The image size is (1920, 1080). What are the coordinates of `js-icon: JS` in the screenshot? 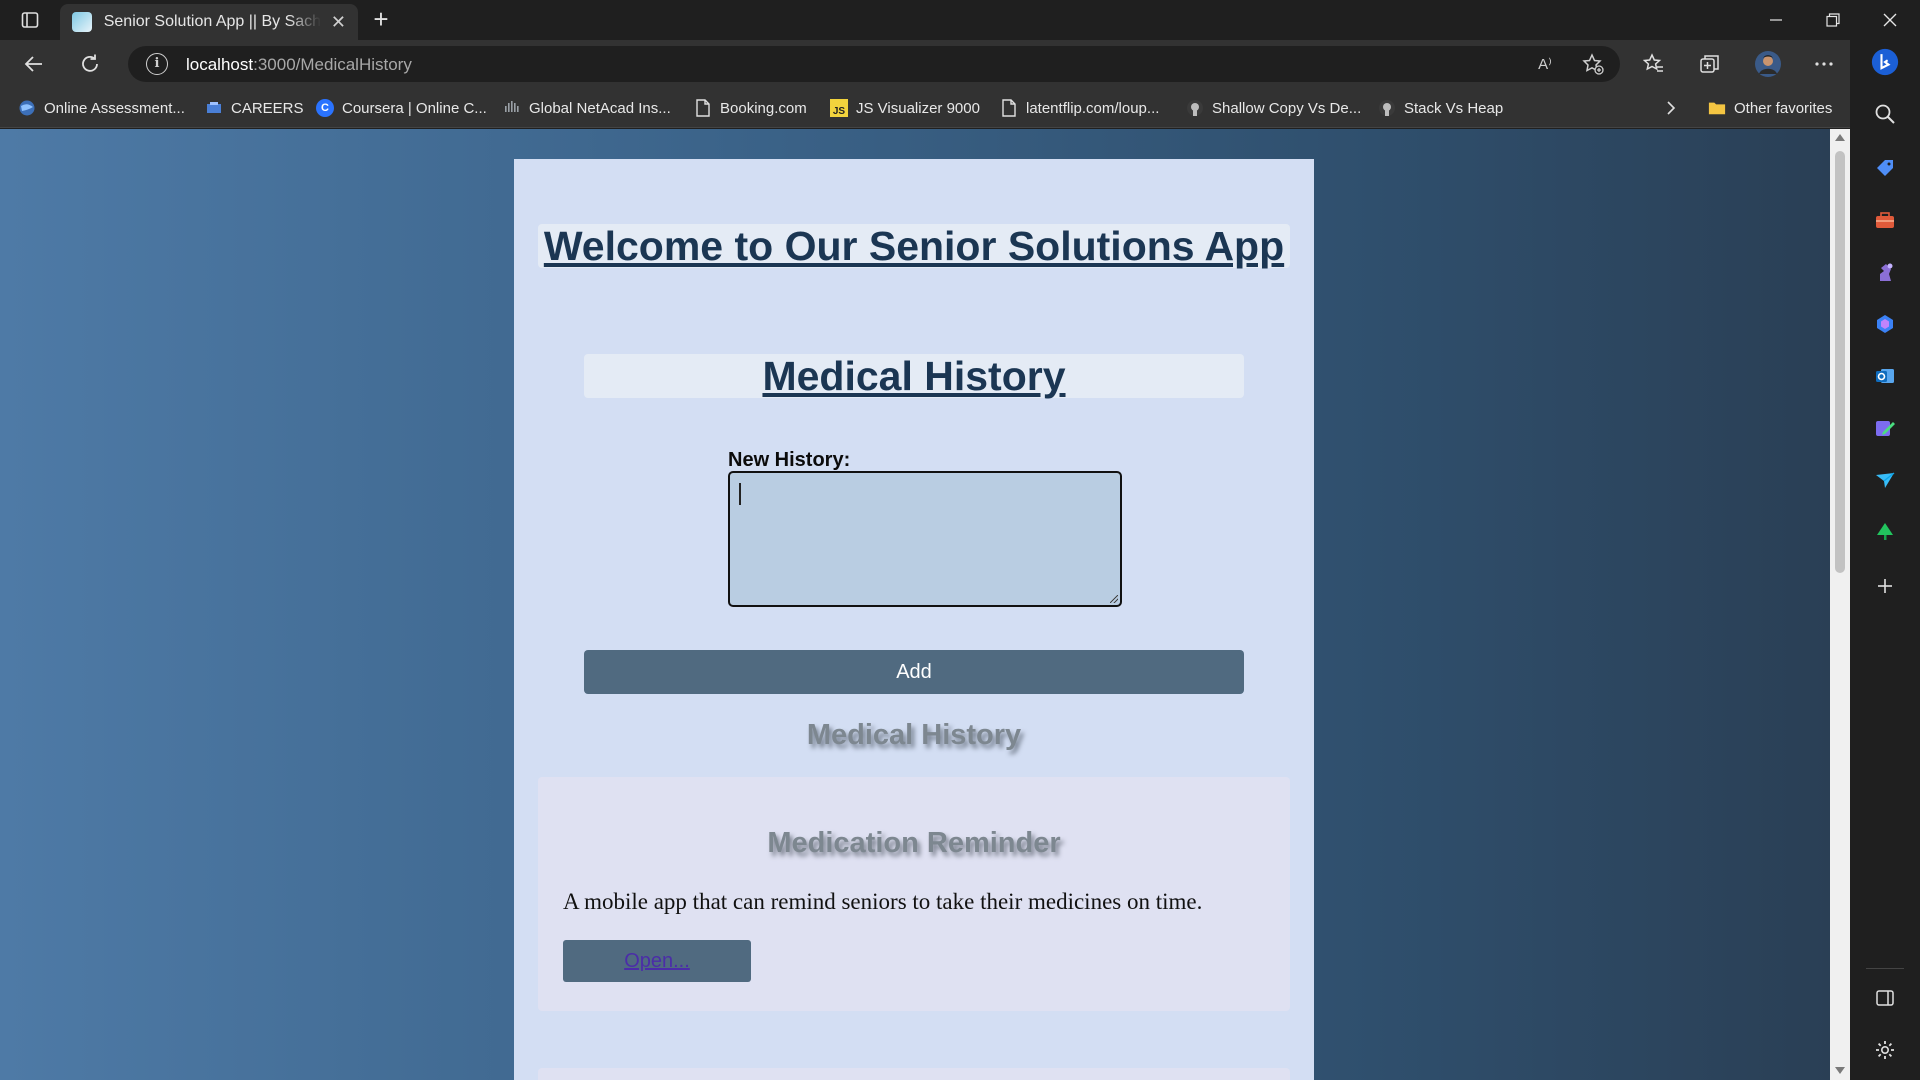 It's located at (839, 108).